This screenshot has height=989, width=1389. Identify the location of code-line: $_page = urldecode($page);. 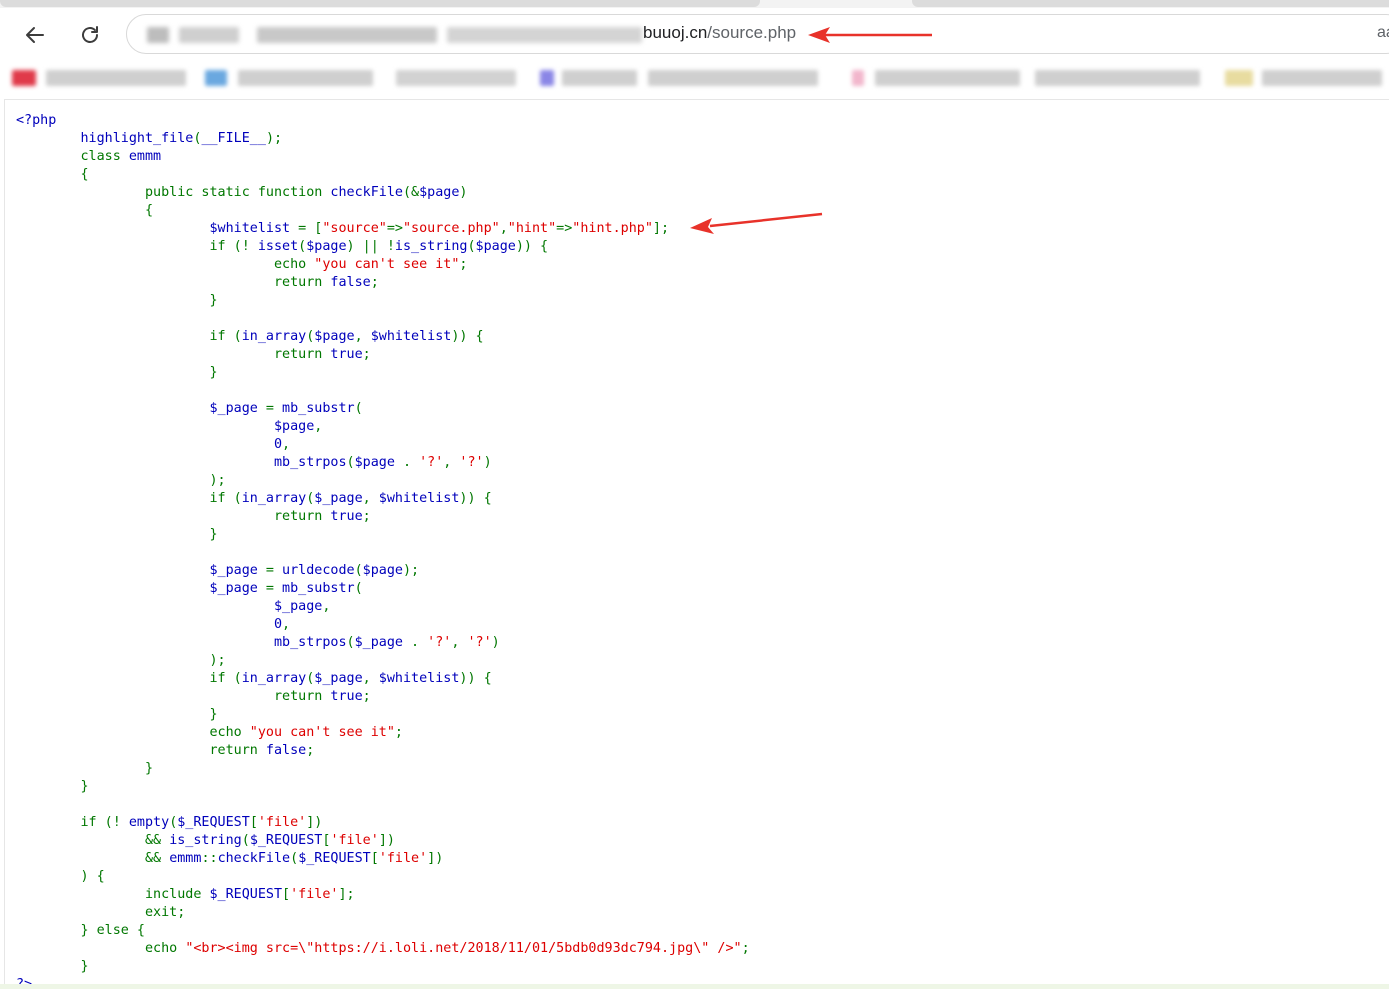
(217, 570).